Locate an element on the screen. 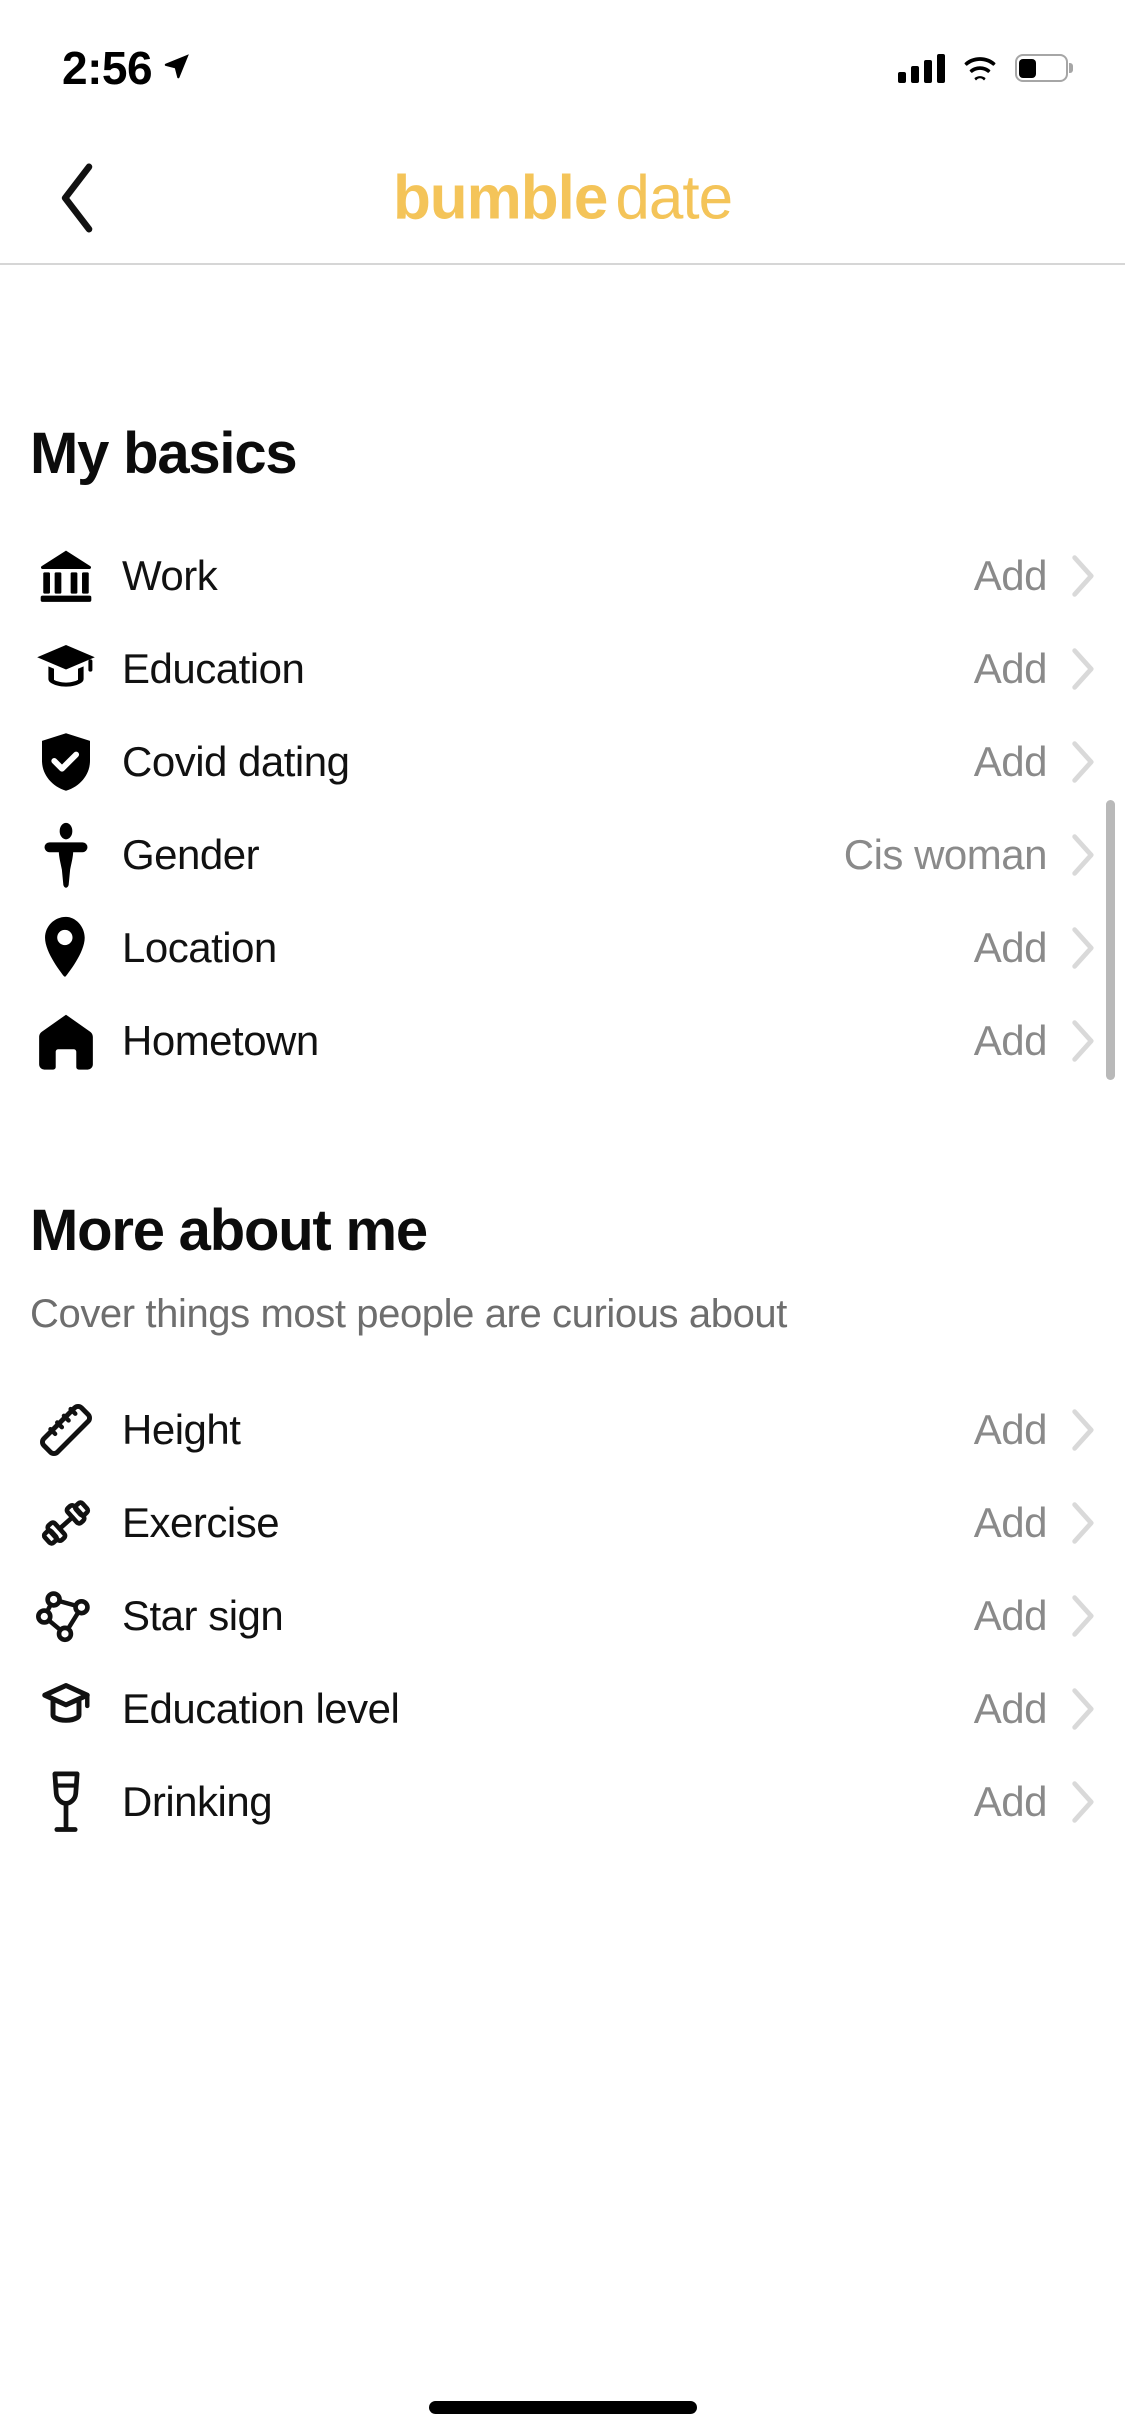  nav-bar: bumble date is located at coordinates (562, 197).